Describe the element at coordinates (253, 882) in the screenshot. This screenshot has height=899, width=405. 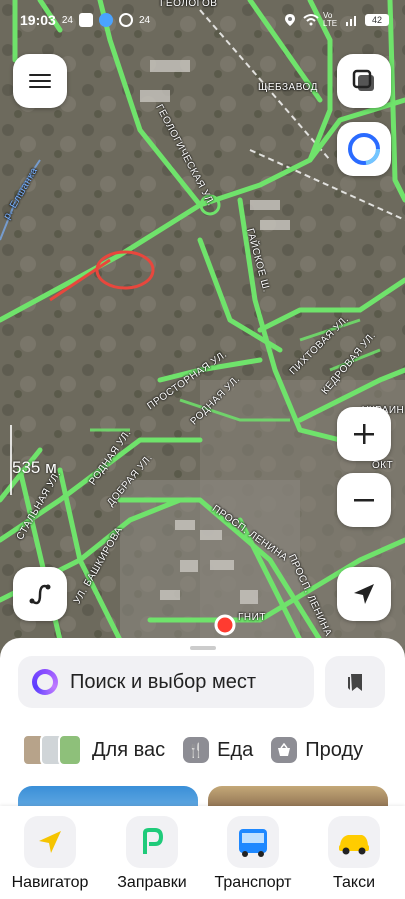
I see `nav-label: Транспорт` at that location.